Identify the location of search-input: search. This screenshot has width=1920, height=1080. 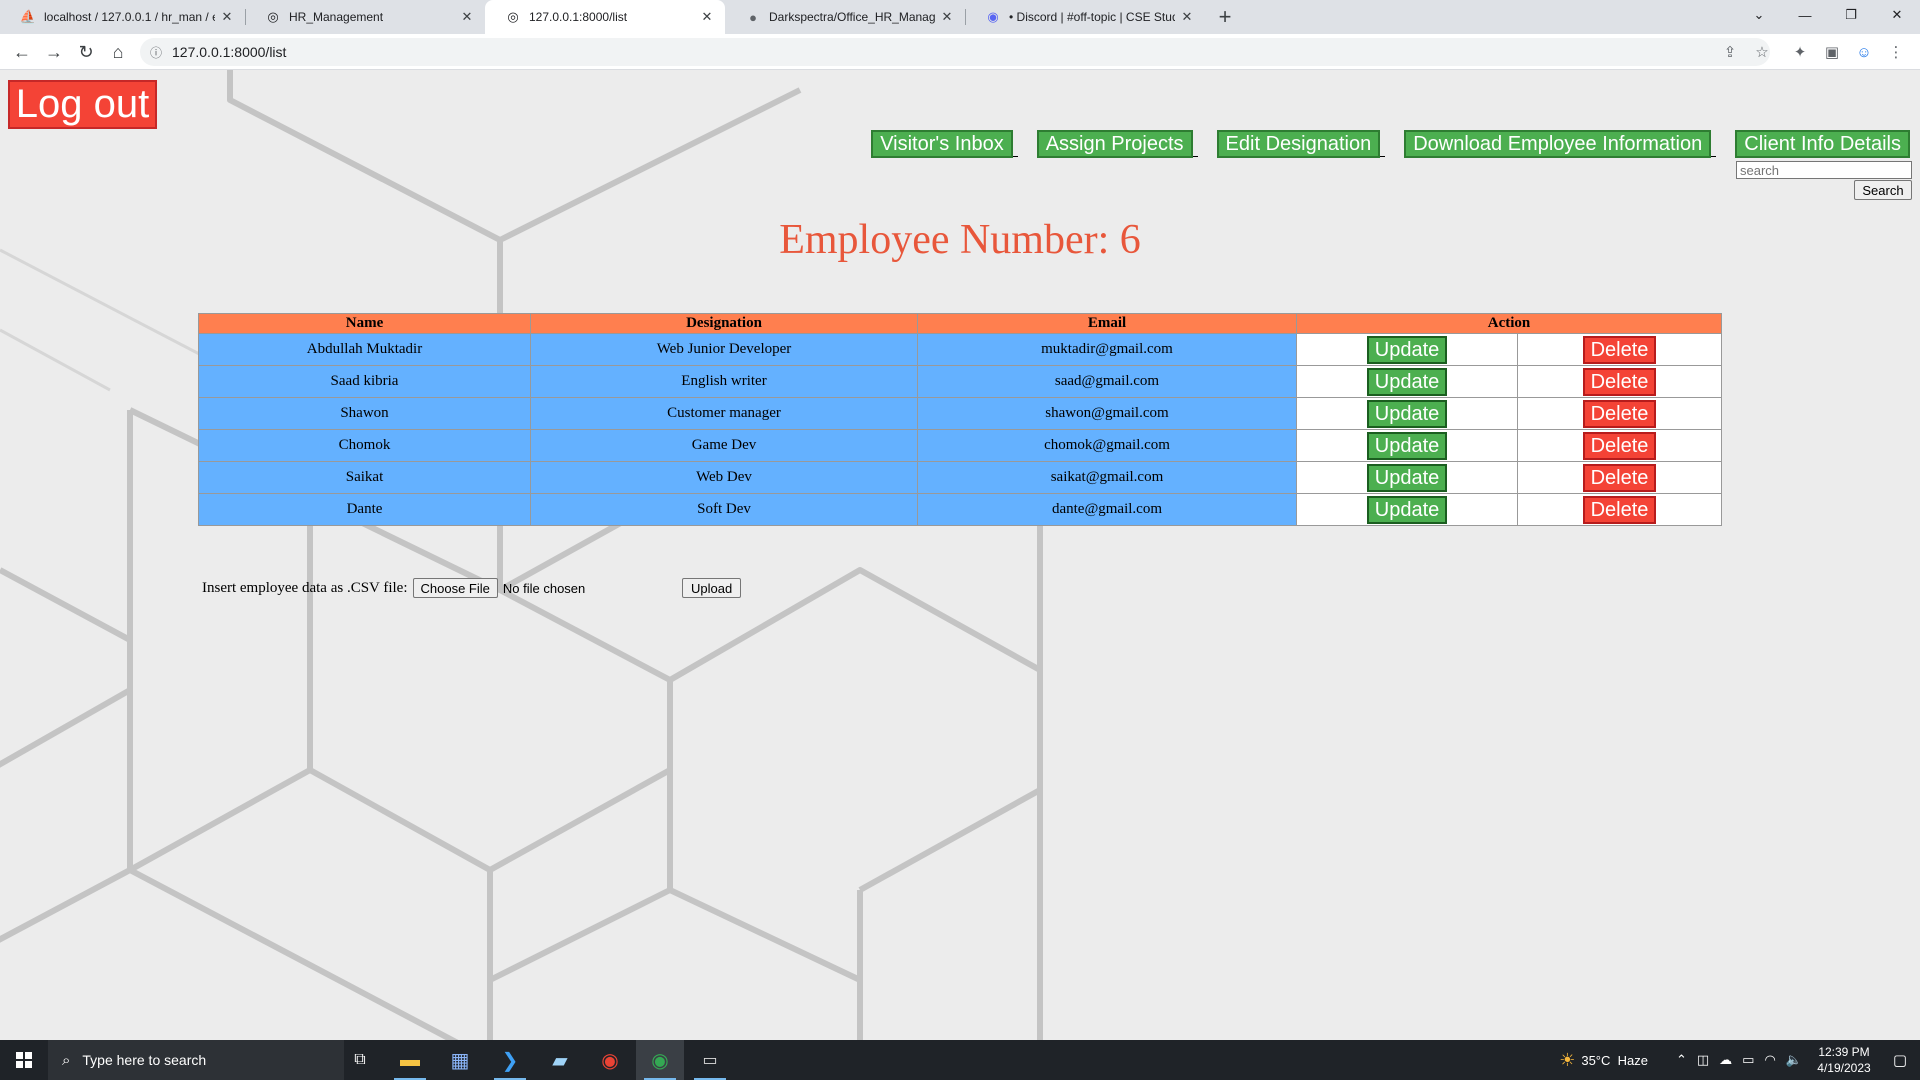
(1824, 170).